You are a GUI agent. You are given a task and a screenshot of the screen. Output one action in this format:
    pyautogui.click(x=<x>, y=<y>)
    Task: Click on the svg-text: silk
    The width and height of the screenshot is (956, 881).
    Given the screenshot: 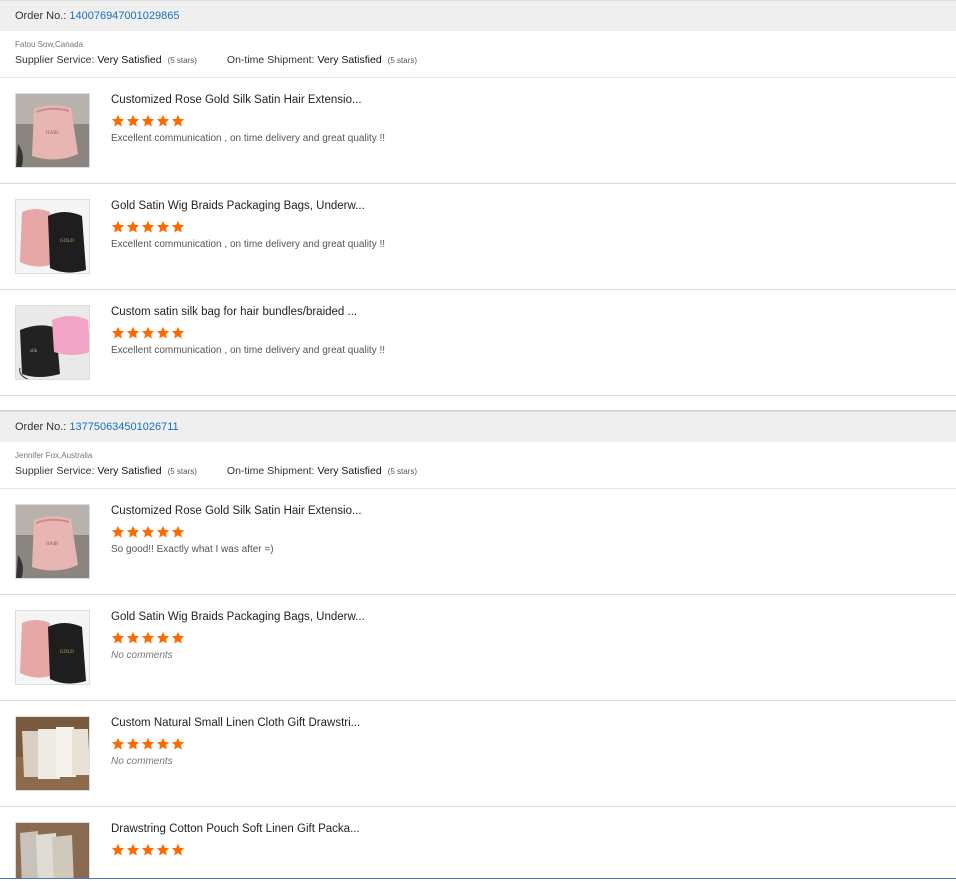 What is the action you would take?
    pyautogui.click(x=34, y=351)
    